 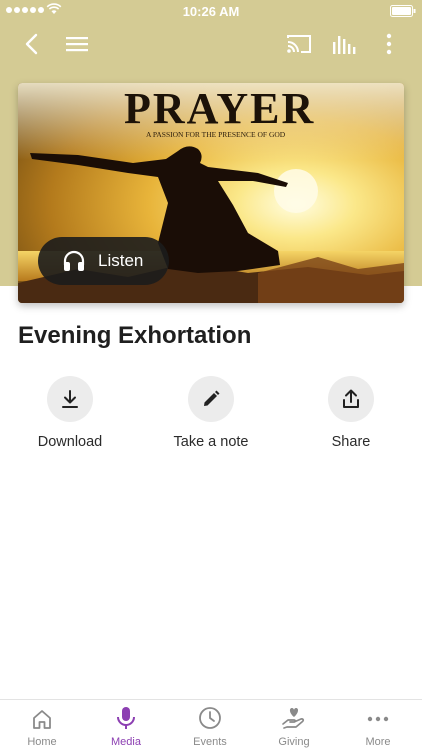 I want to click on tab-label: Media, so click(x=126, y=742).